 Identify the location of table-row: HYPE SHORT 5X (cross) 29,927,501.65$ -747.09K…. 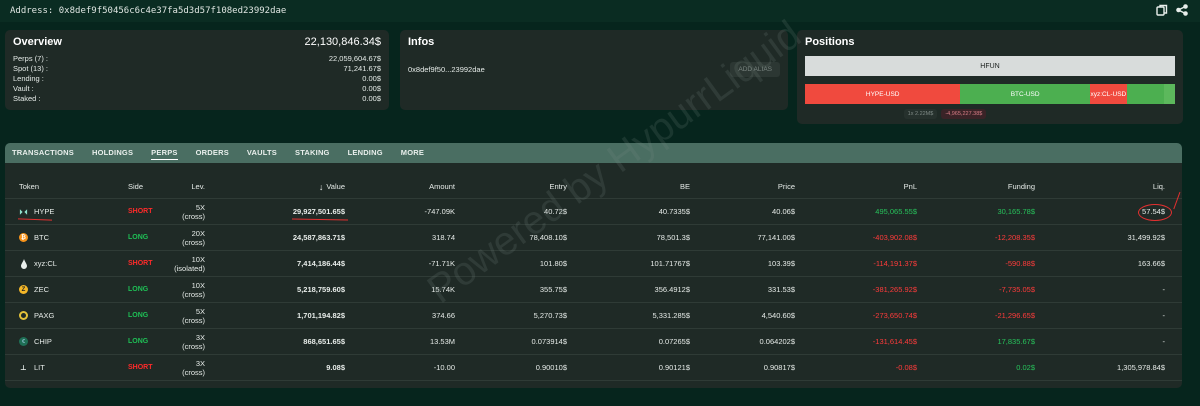
(593, 212).